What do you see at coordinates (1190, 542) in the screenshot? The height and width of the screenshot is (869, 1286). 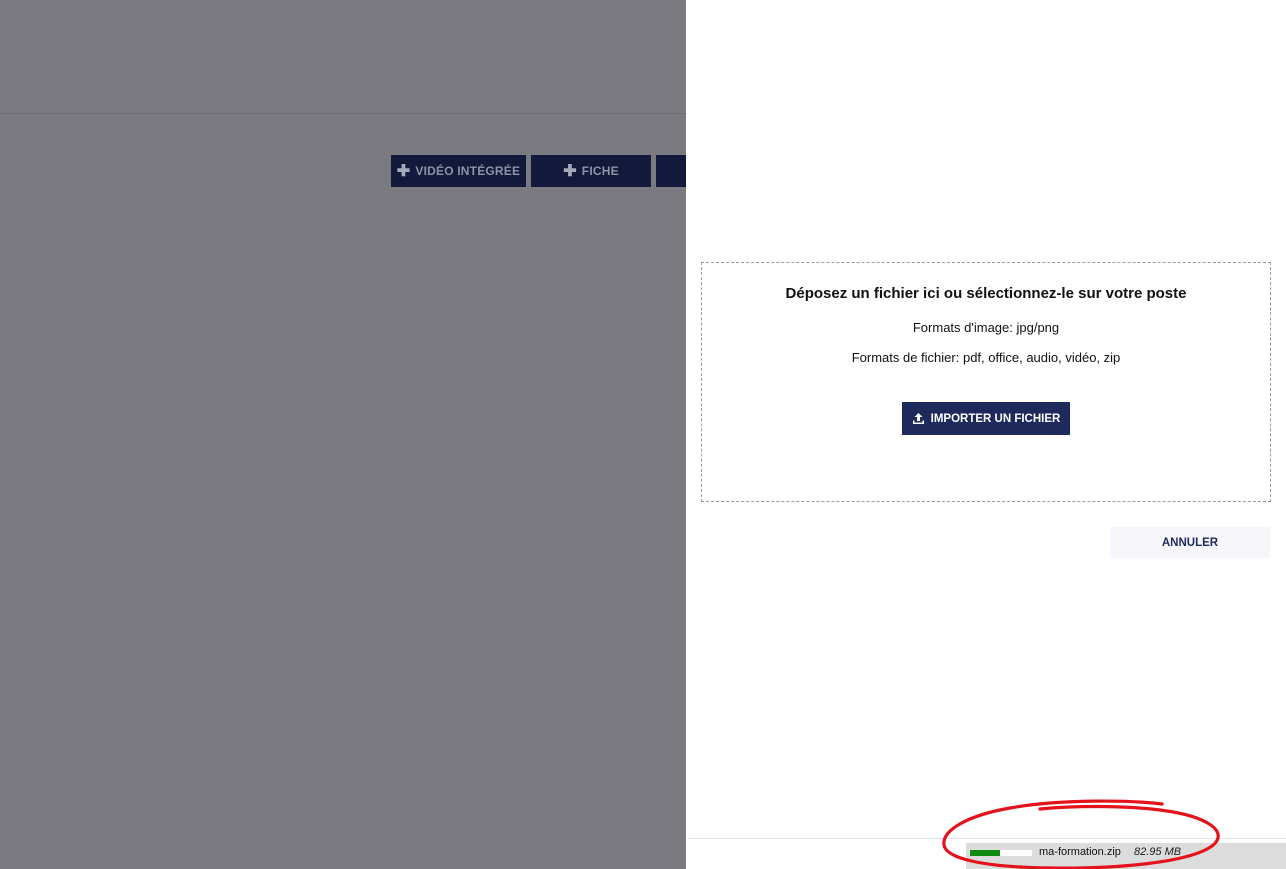 I see `cancel-button: ANNULER` at bounding box center [1190, 542].